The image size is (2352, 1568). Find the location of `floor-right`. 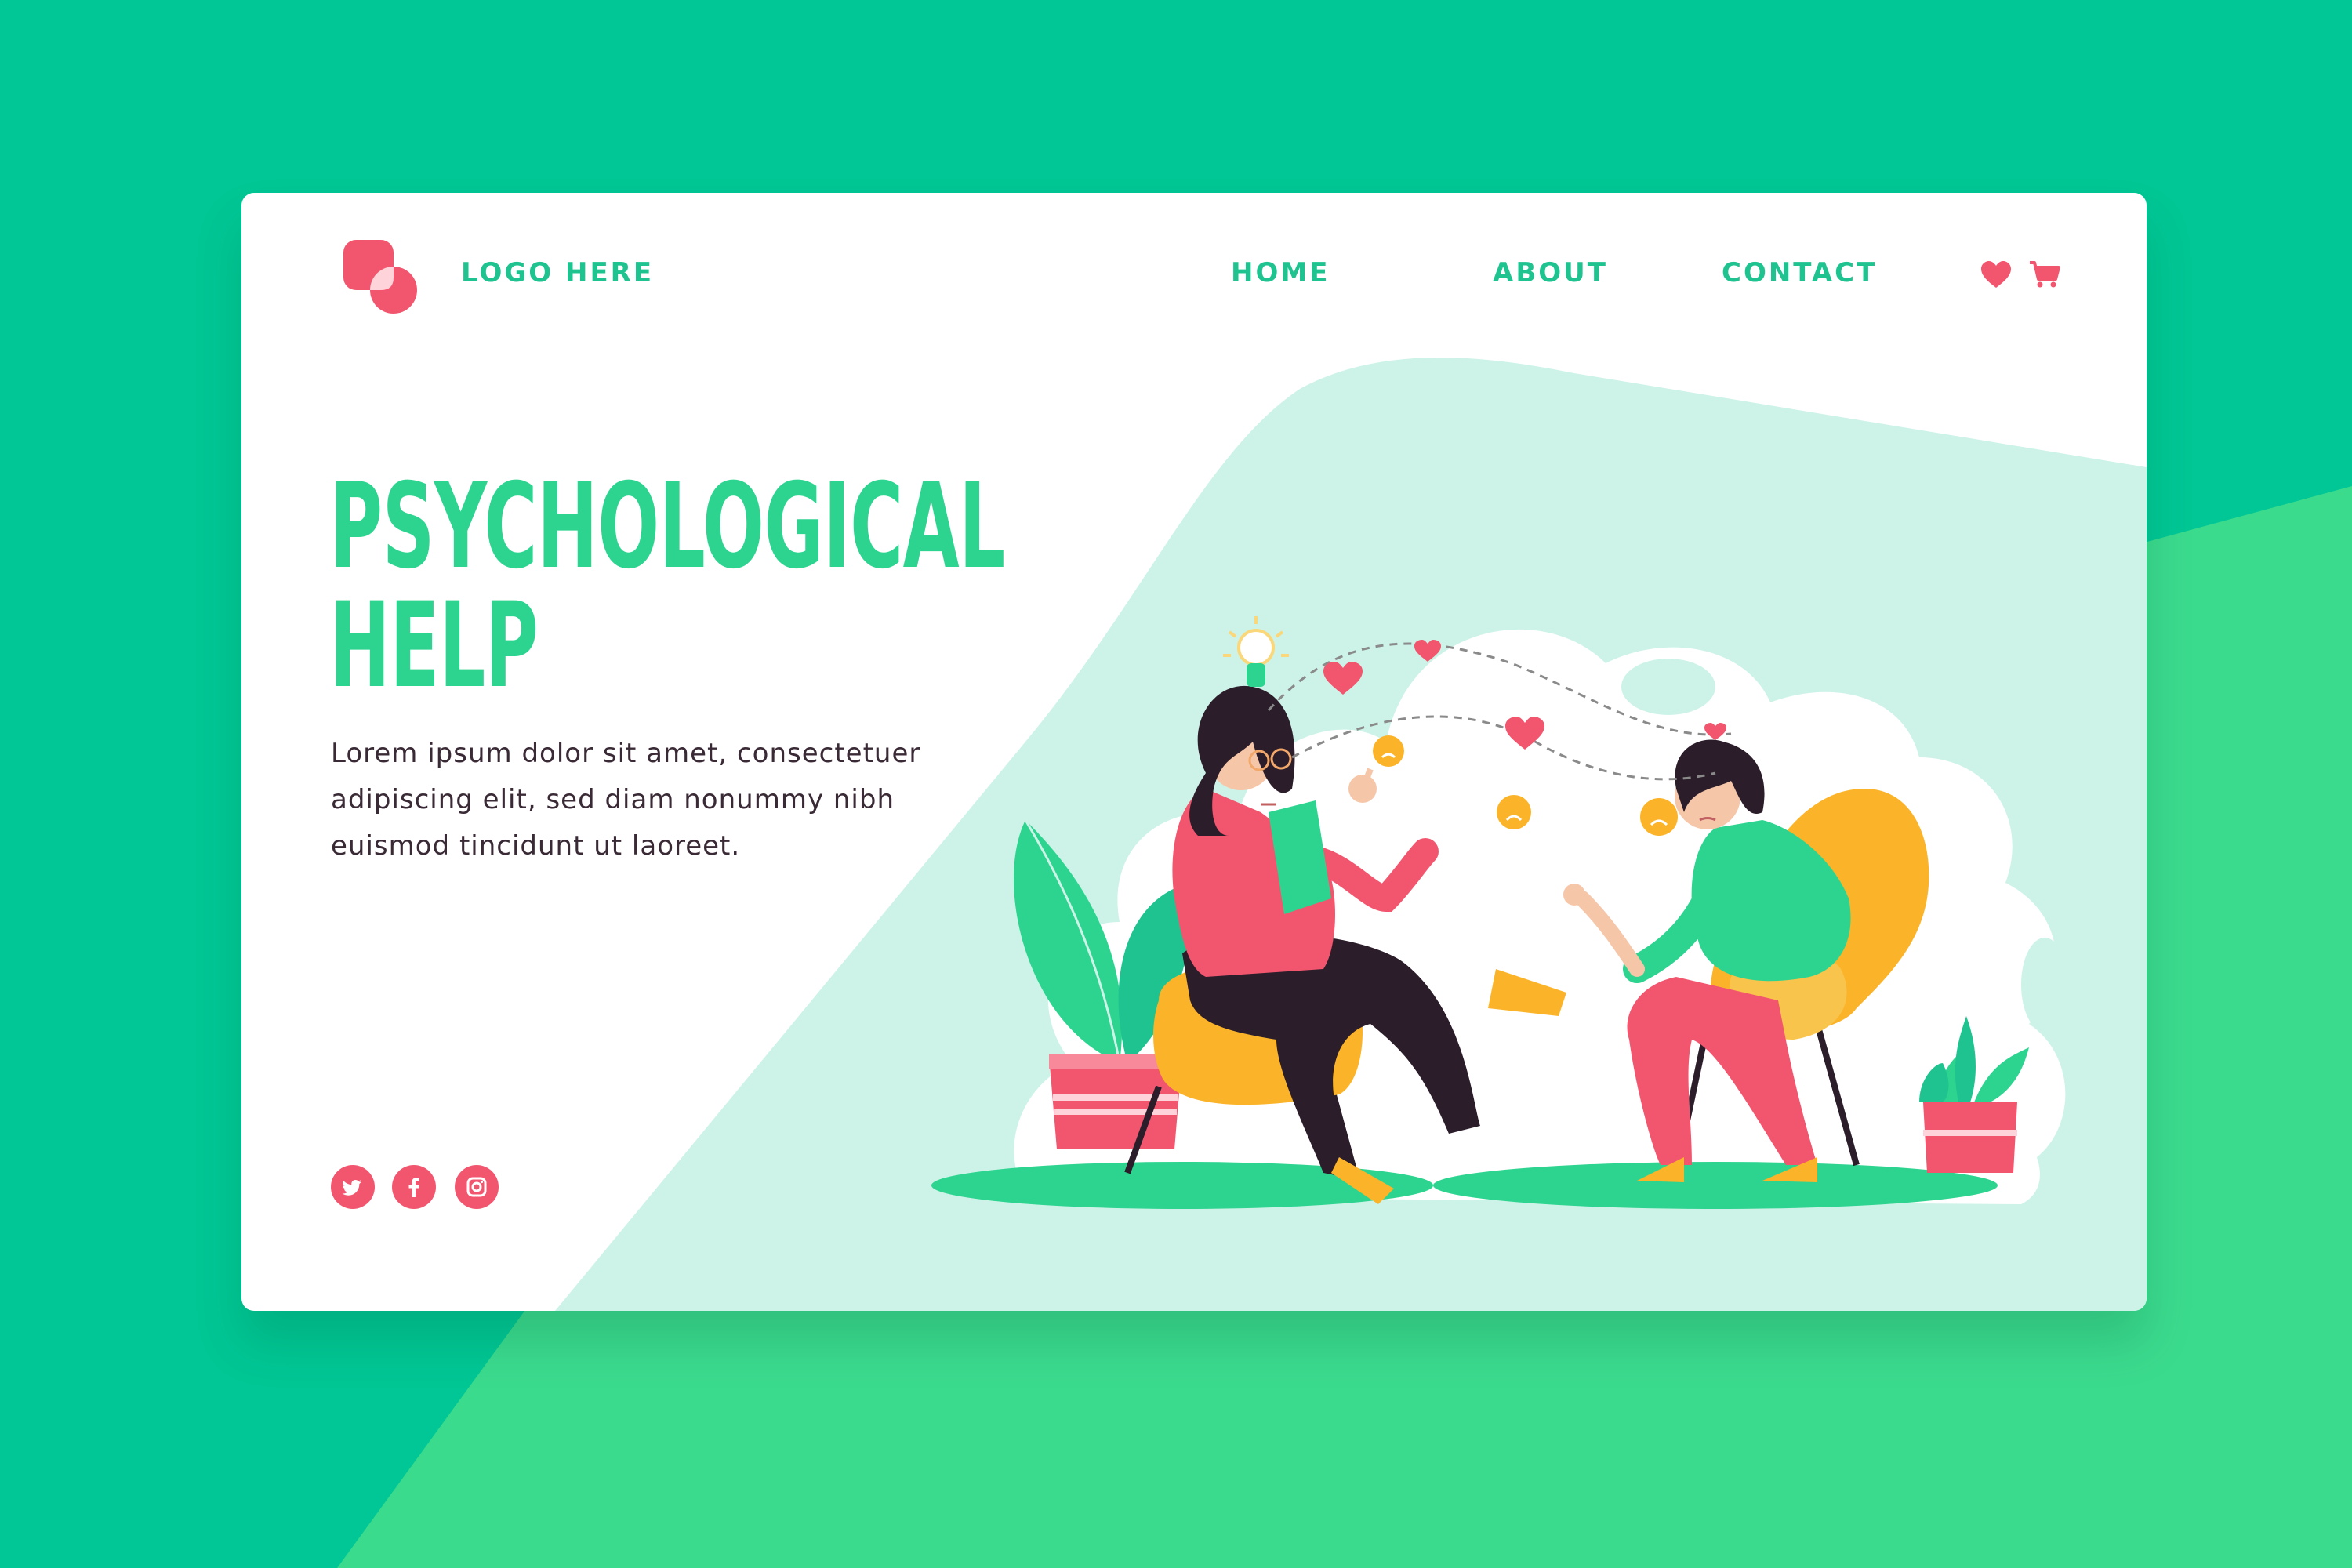

floor-right is located at coordinates (1716, 1185).